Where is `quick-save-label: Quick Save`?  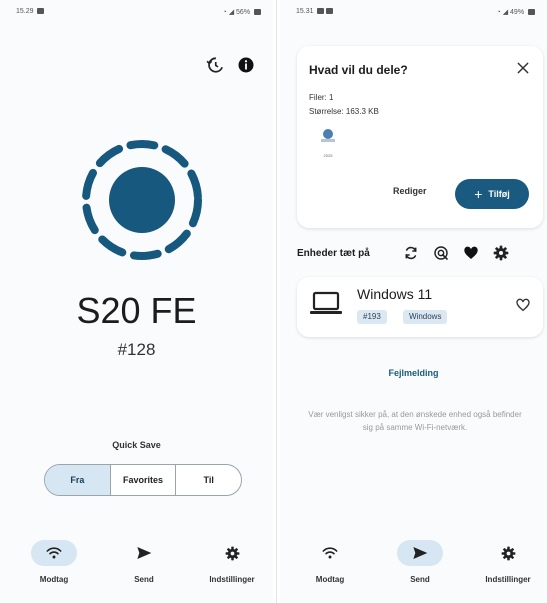
quick-save-label: Quick Save is located at coordinates (136, 445).